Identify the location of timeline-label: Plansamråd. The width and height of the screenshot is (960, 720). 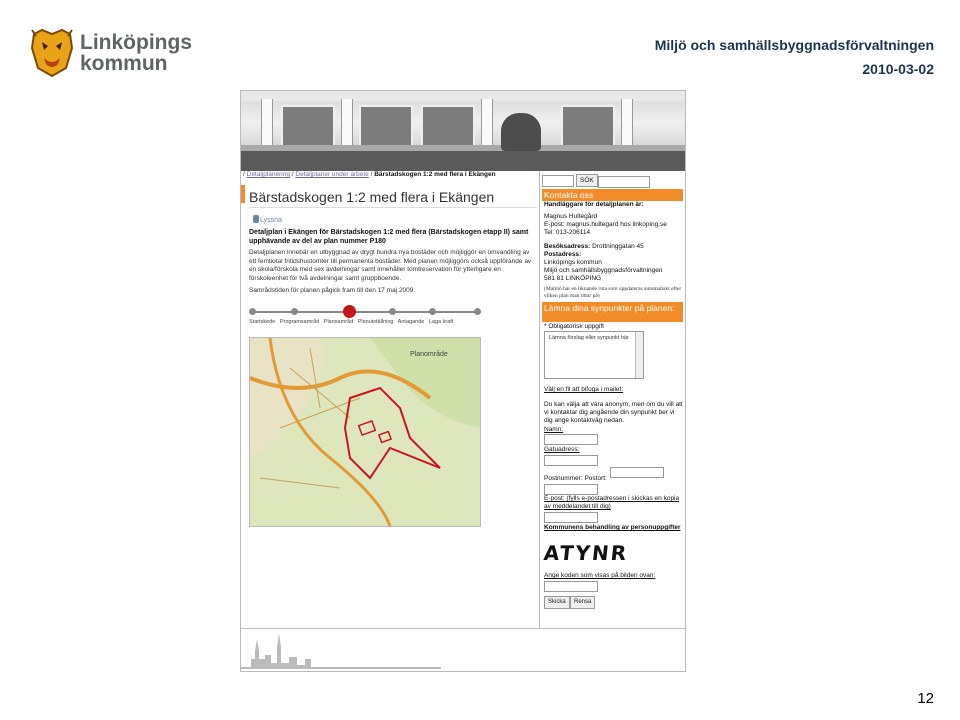
(338, 322).